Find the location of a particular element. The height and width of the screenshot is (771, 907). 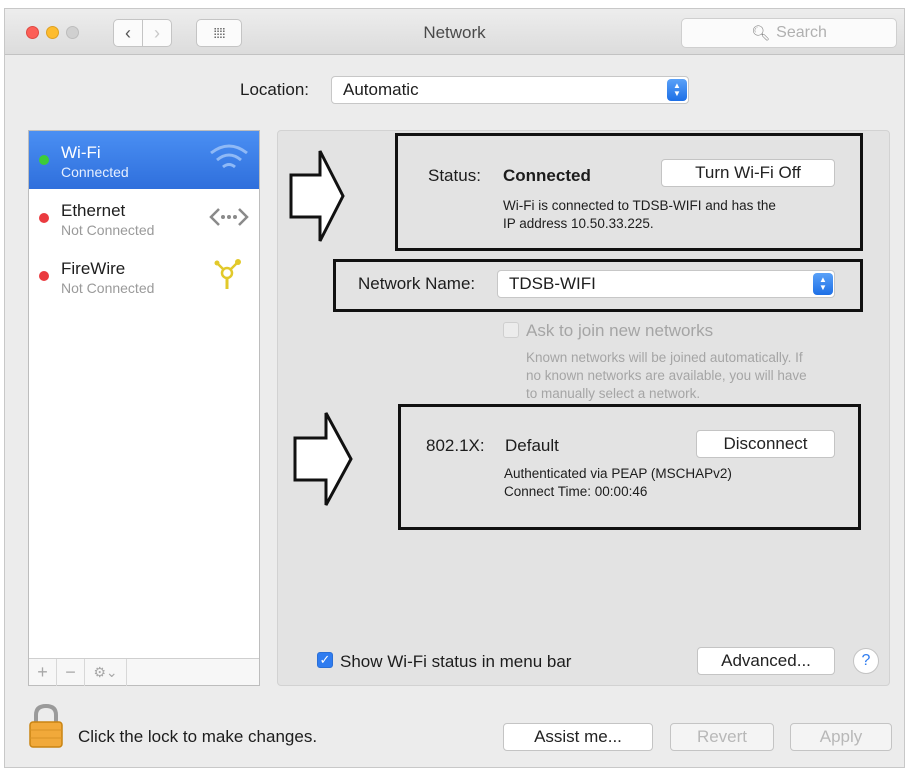

ask-to-join-label: Ask to join new networks is located at coordinates (620, 330).